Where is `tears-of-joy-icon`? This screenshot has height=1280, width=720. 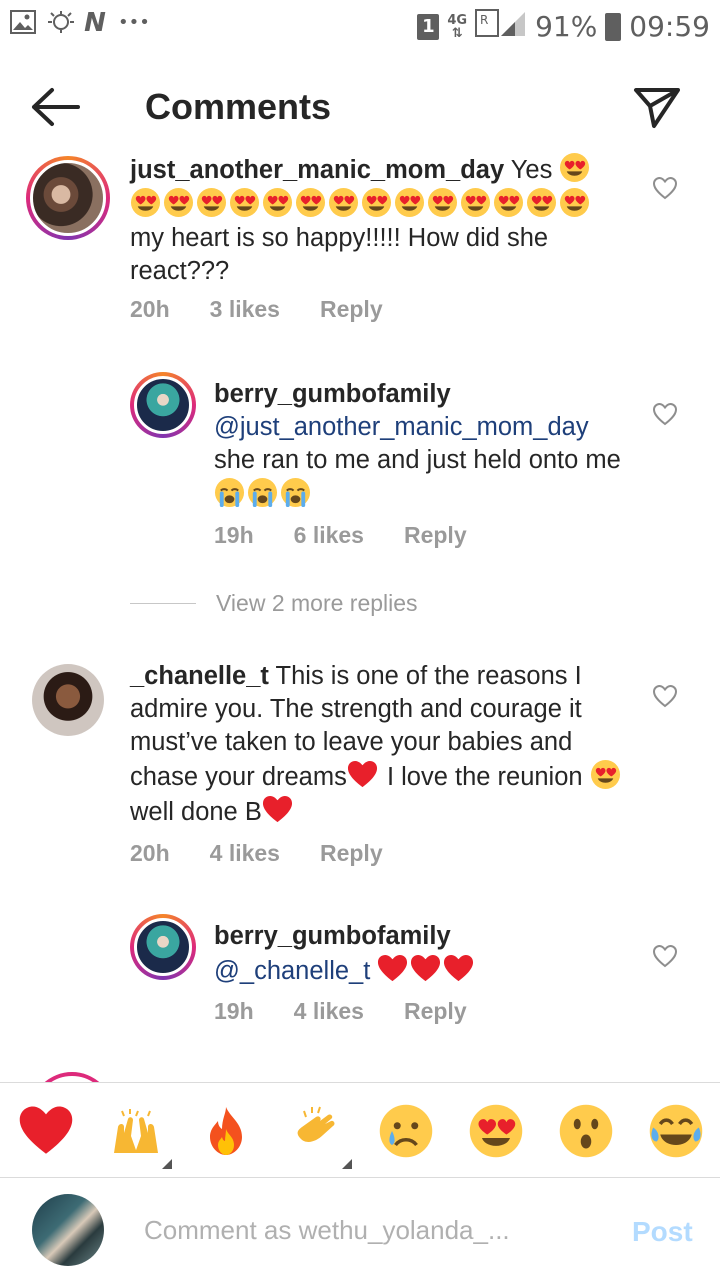
tears-of-joy-icon is located at coordinates (676, 1131).